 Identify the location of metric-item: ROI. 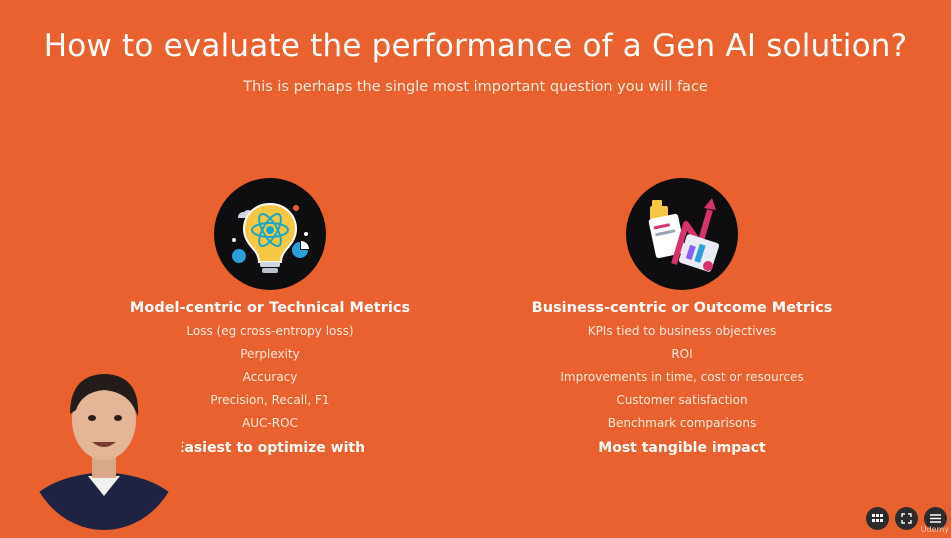
(682, 354).